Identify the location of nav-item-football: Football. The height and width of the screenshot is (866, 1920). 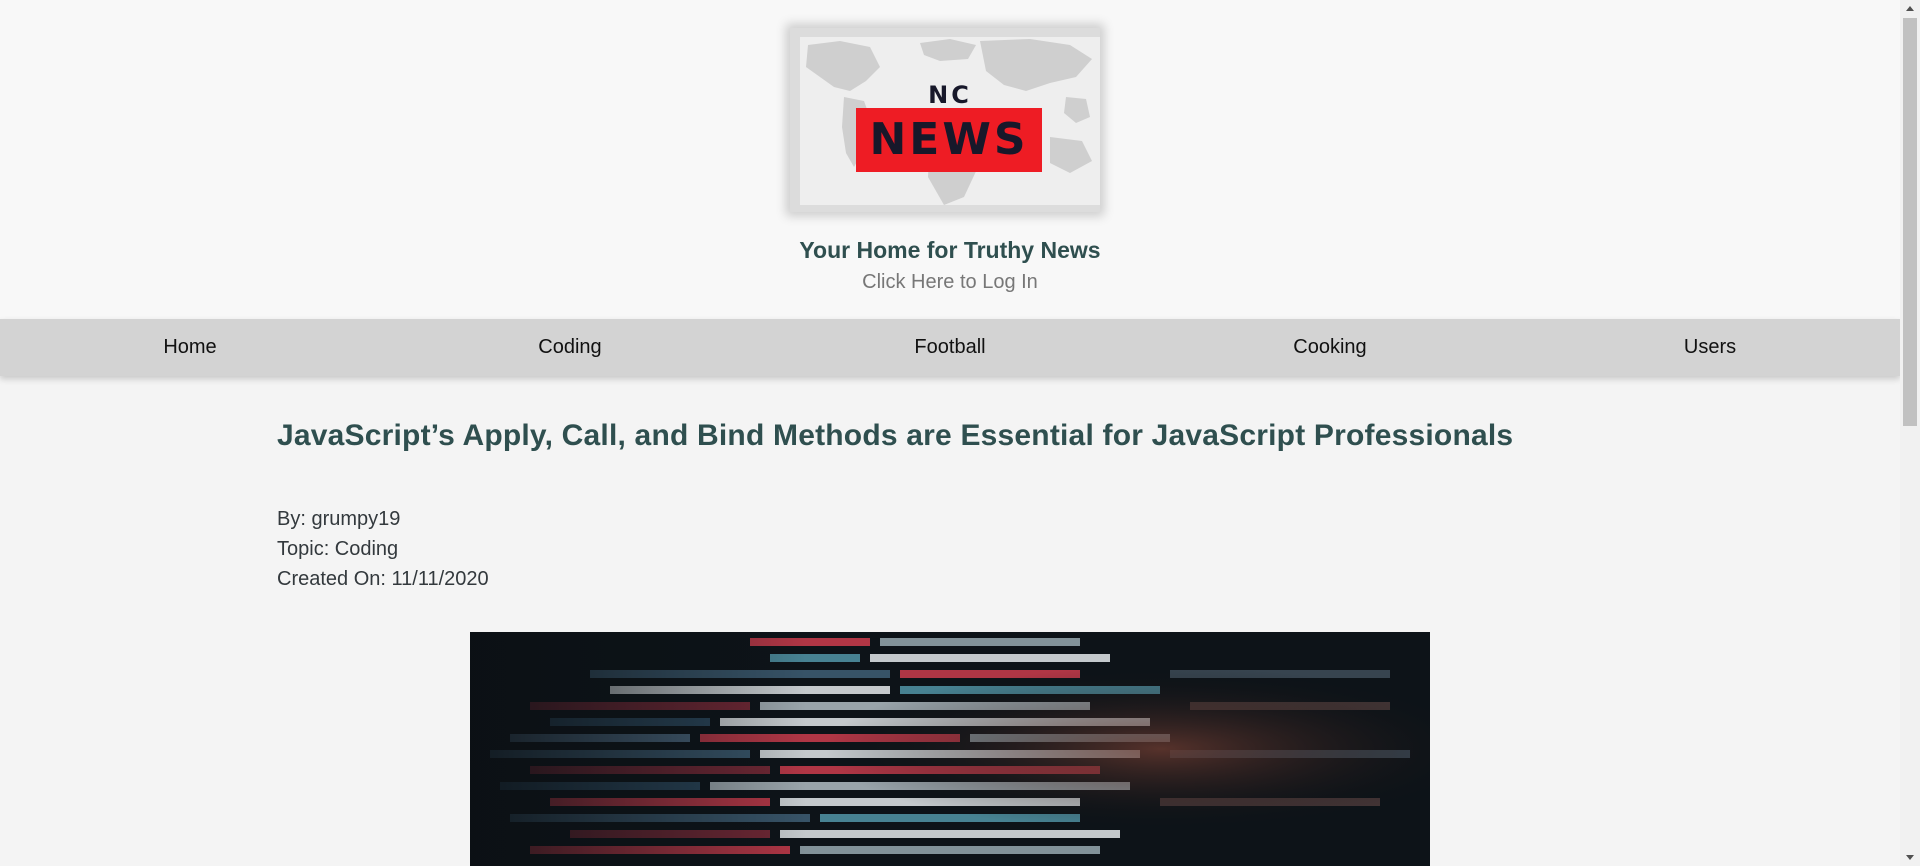
(950, 347).